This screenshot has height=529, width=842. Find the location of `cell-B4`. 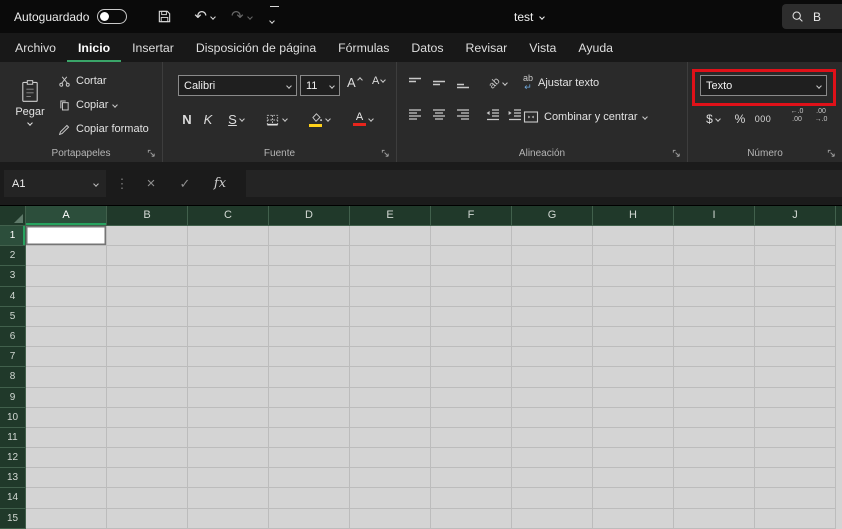

cell-B4 is located at coordinates (147, 296).